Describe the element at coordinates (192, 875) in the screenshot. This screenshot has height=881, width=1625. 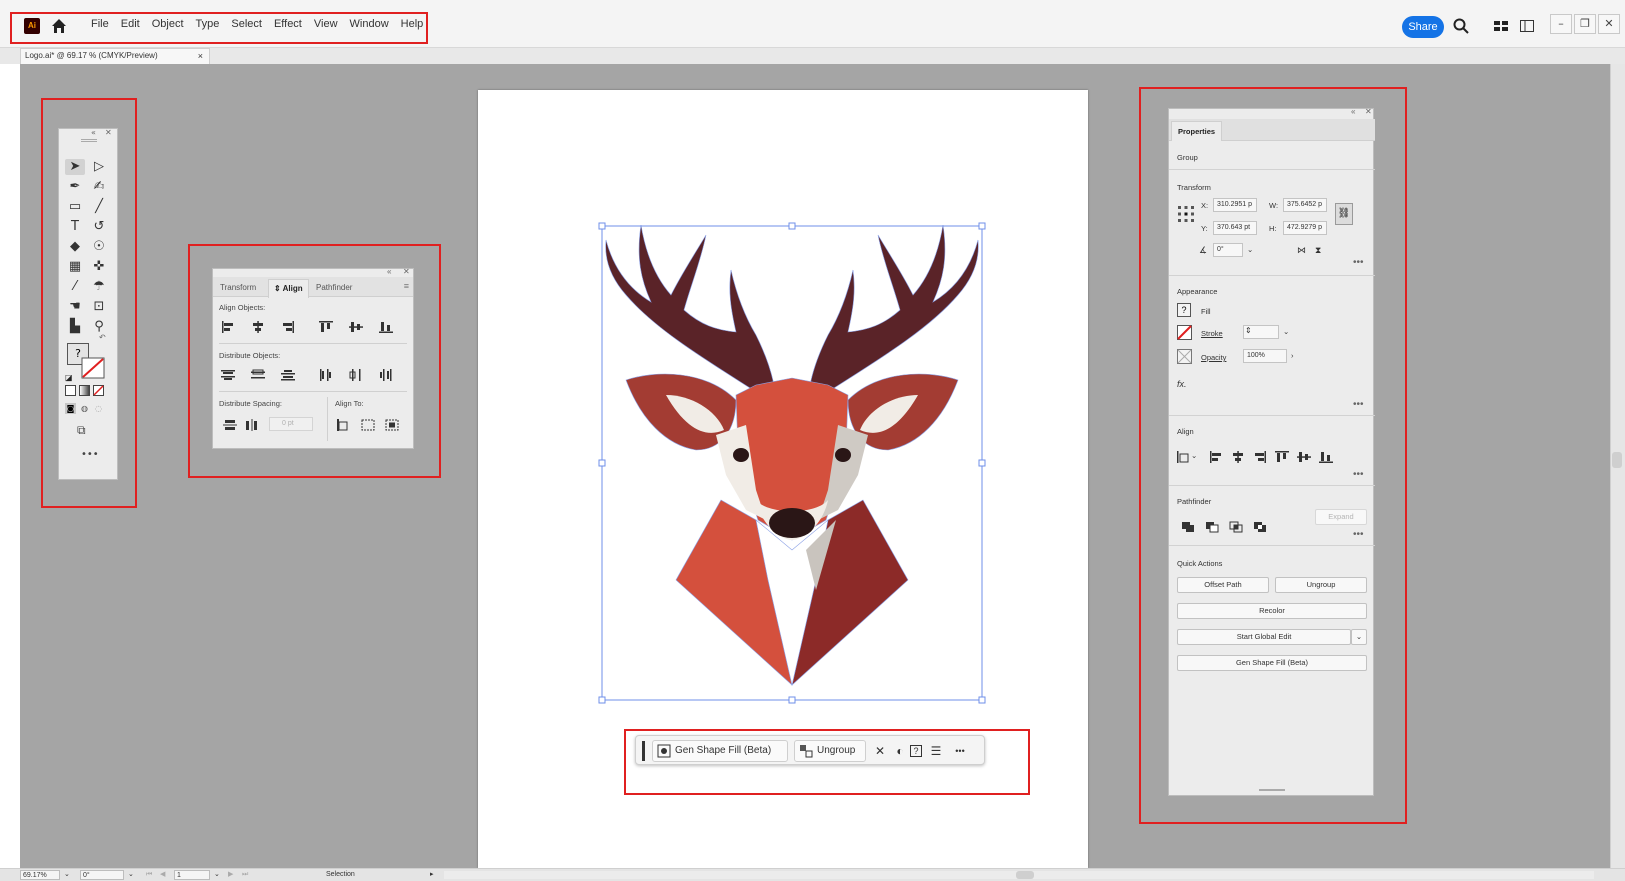
I see `artboard-number-input: 1` at that location.